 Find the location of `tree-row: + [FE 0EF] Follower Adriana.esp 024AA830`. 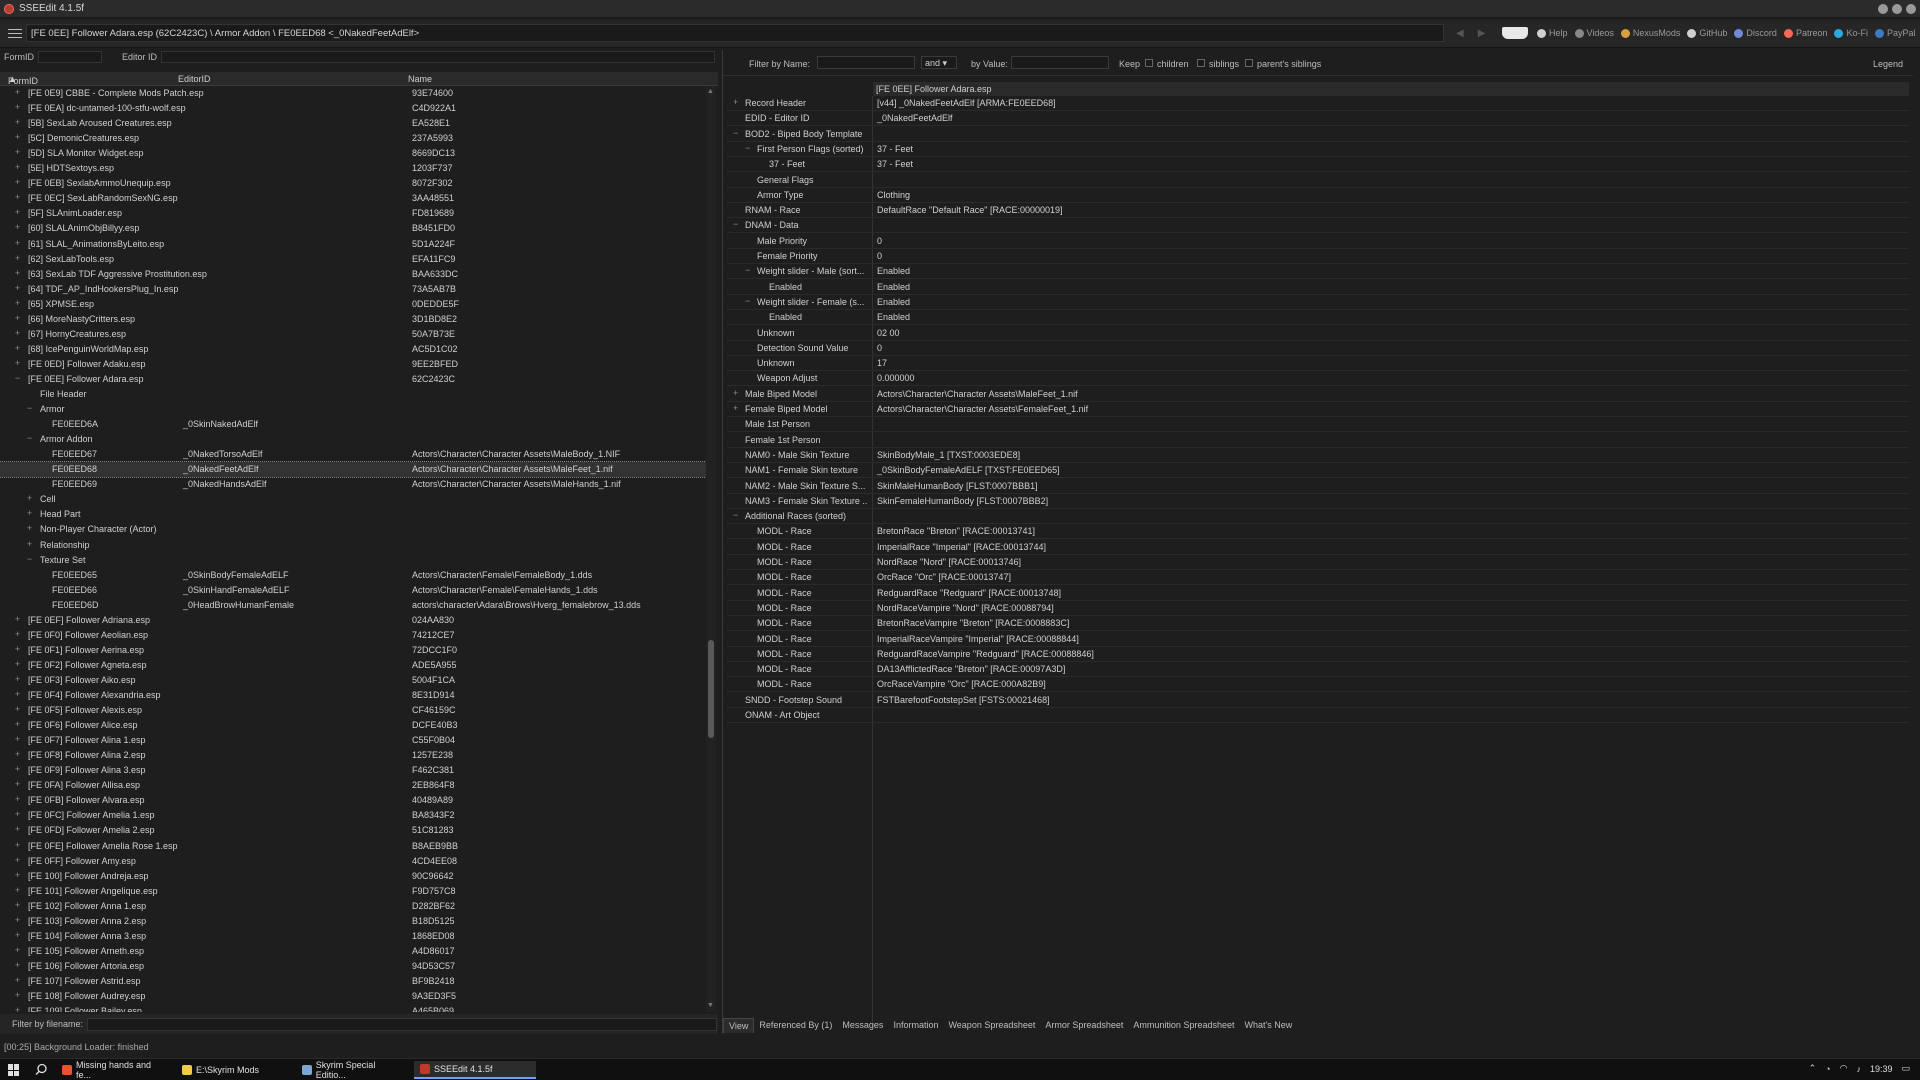

tree-row: + [FE 0EF] Follower Adriana.esp 024AA830 is located at coordinates (353, 620).